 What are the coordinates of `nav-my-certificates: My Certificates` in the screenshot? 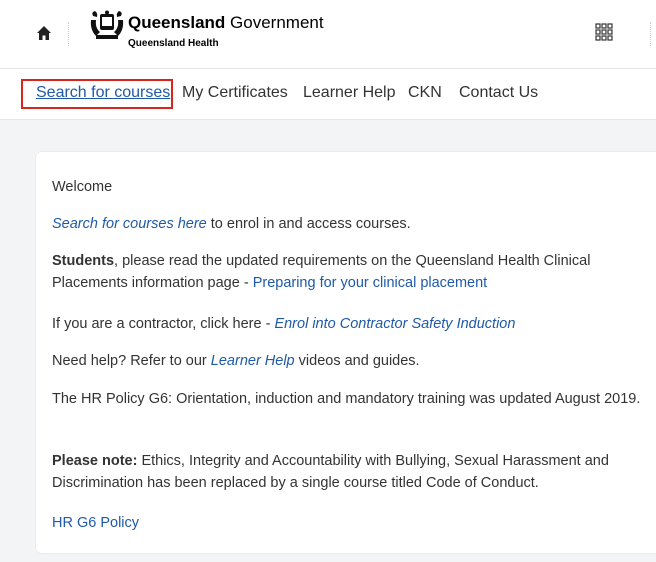 It's located at (235, 93).